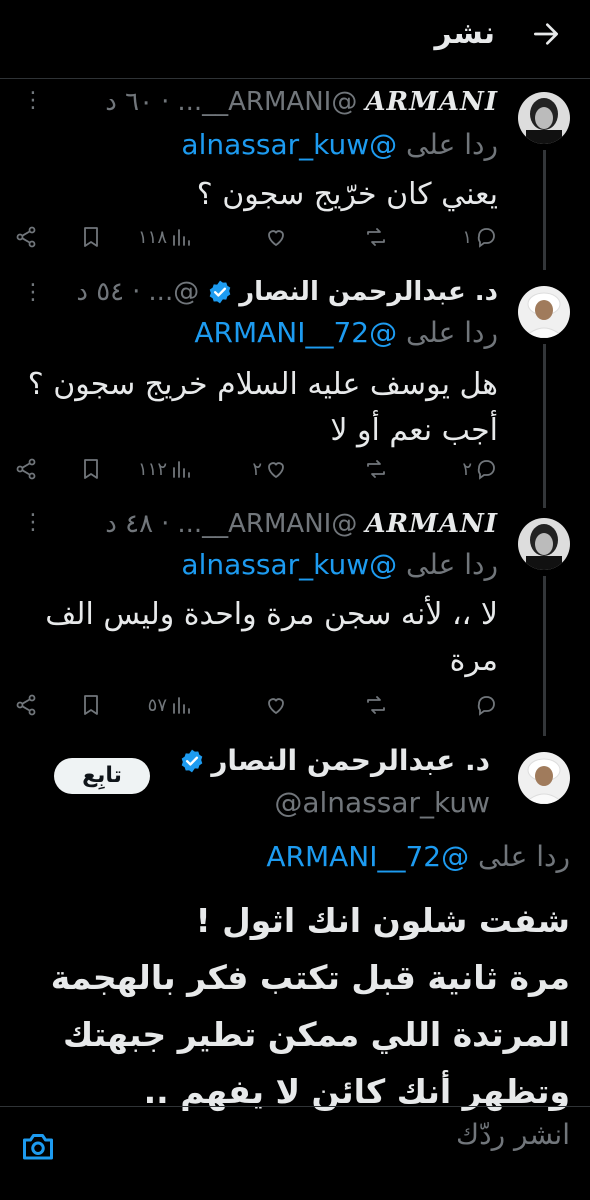  Describe the element at coordinates (350, 760) in the screenshot. I see `display-name-text: د. عبدالرحمن النصار` at that location.